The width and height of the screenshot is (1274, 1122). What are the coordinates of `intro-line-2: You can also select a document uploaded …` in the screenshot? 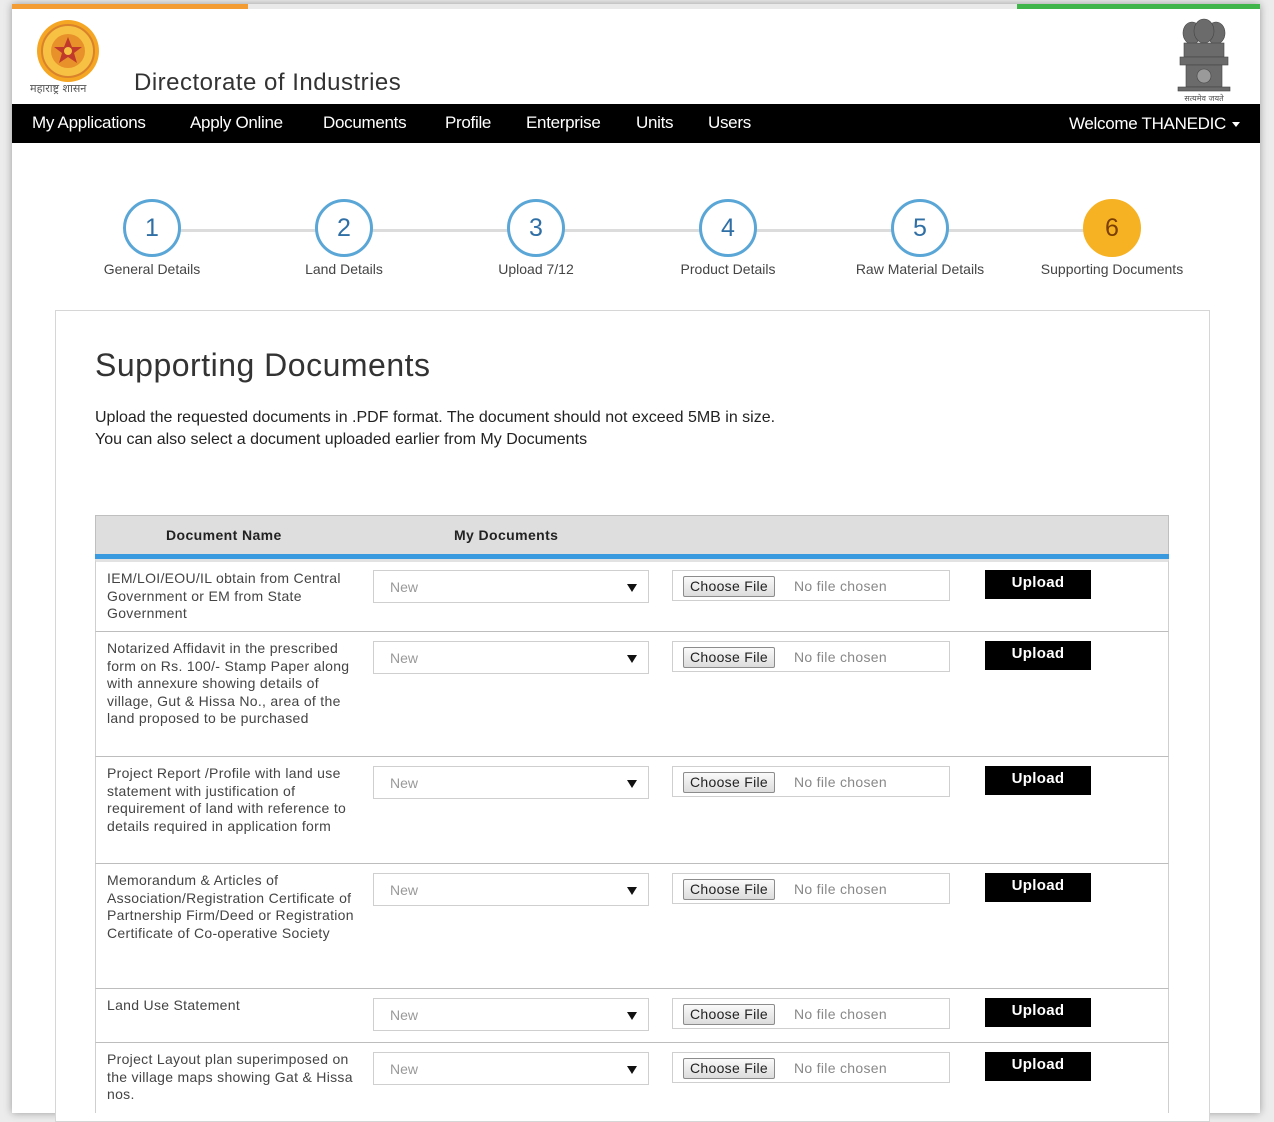 It's located at (341, 439).